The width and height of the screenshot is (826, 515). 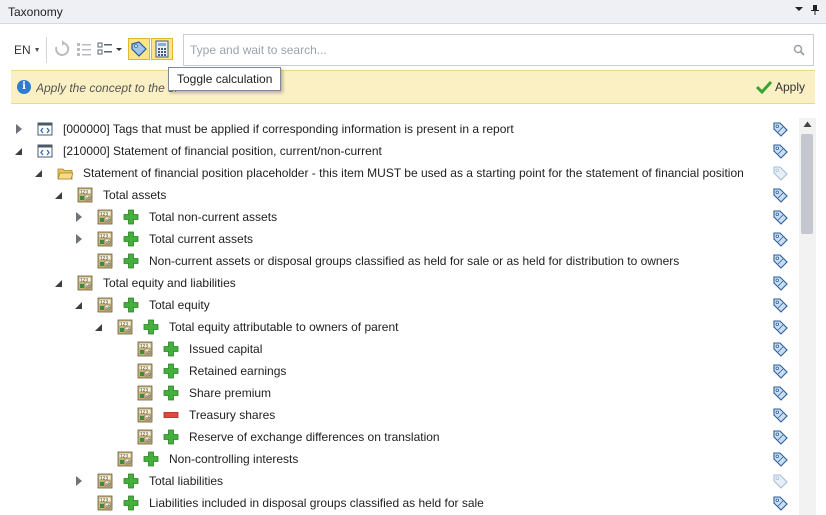 What do you see at coordinates (799, 50) in the screenshot?
I see `search-icon` at bounding box center [799, 50].